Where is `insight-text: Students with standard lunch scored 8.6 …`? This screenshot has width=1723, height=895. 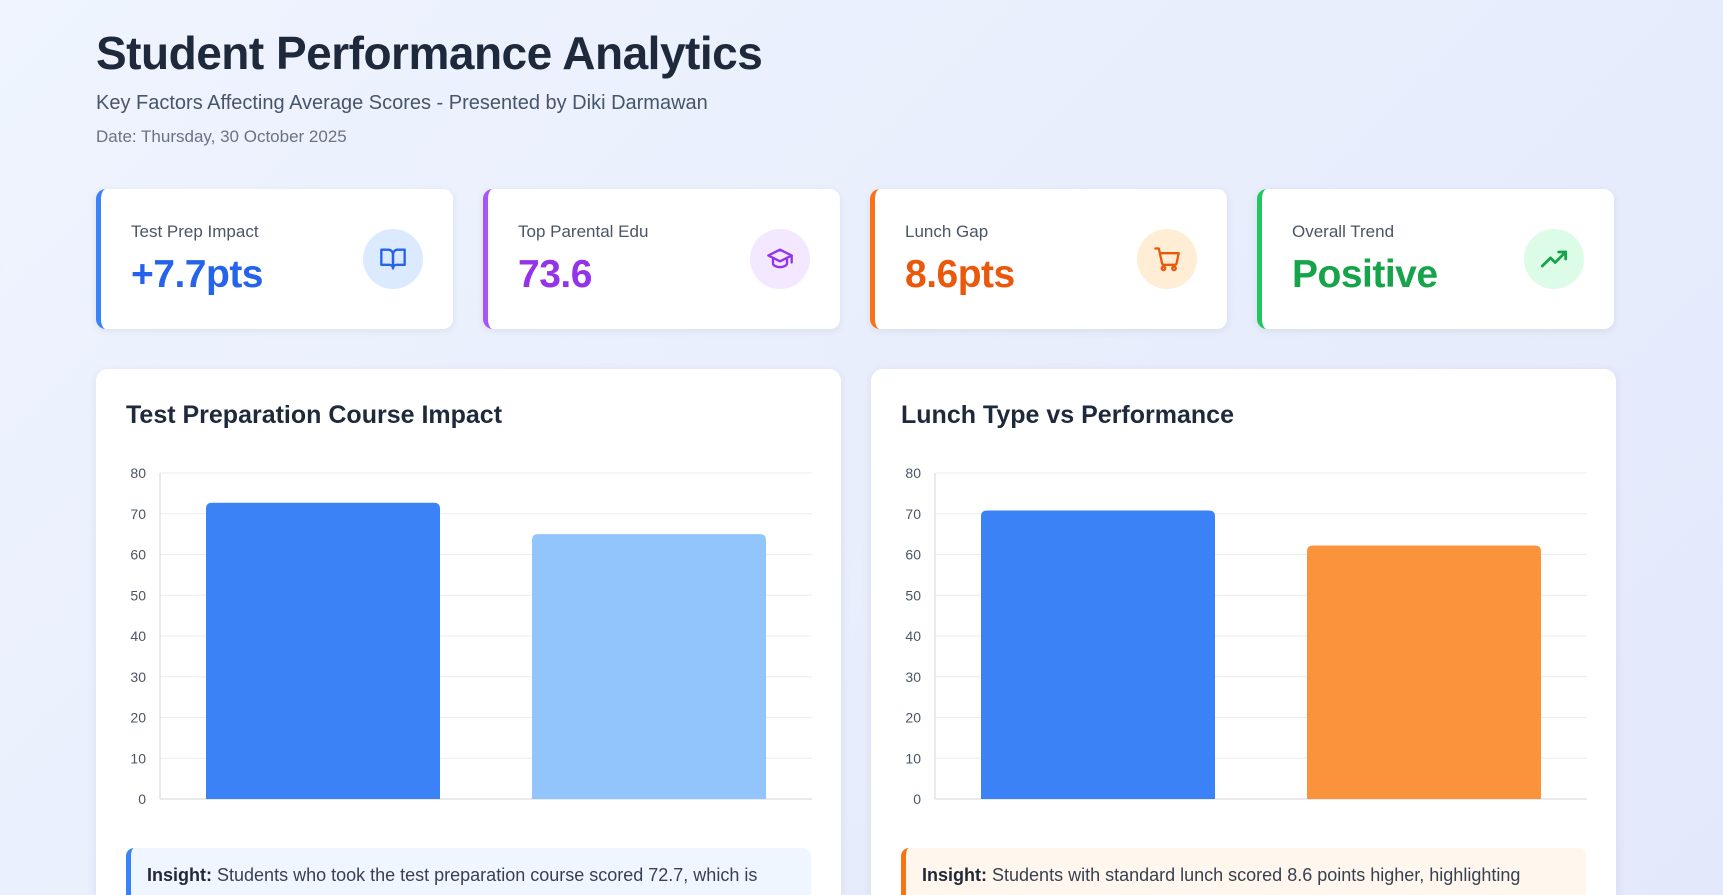
insight-text: Students with standard lunch scored 8.6 … is located at coordinates (1256, 875).